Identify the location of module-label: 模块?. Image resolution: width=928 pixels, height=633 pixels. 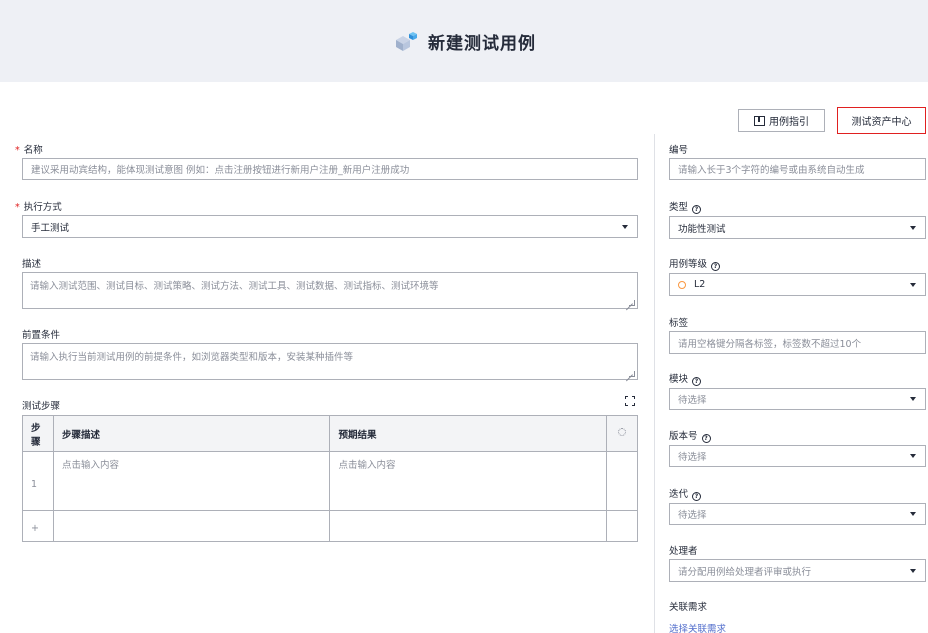
(685, 378).